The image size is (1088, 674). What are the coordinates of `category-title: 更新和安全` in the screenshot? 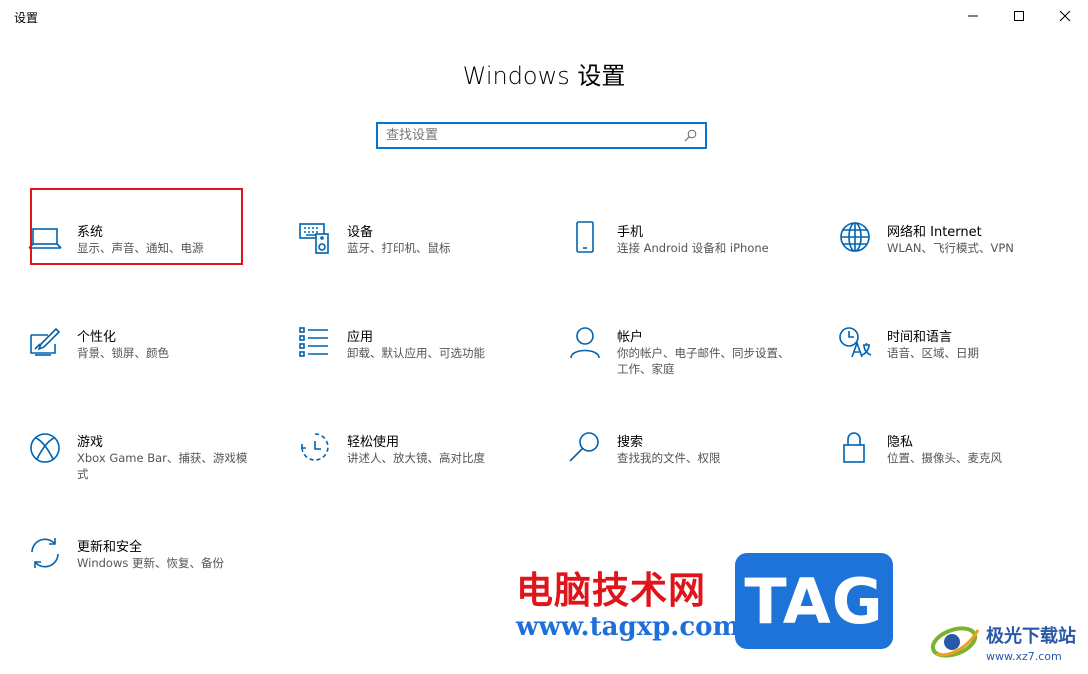 It's located at (110, 547).